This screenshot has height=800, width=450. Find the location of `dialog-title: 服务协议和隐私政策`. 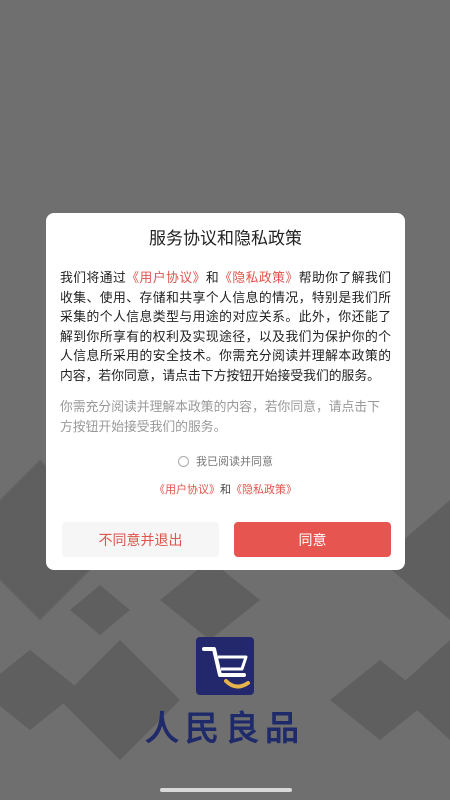

dialog-title: 服务协议和隐私政策 is located at coordinates (225, 239).